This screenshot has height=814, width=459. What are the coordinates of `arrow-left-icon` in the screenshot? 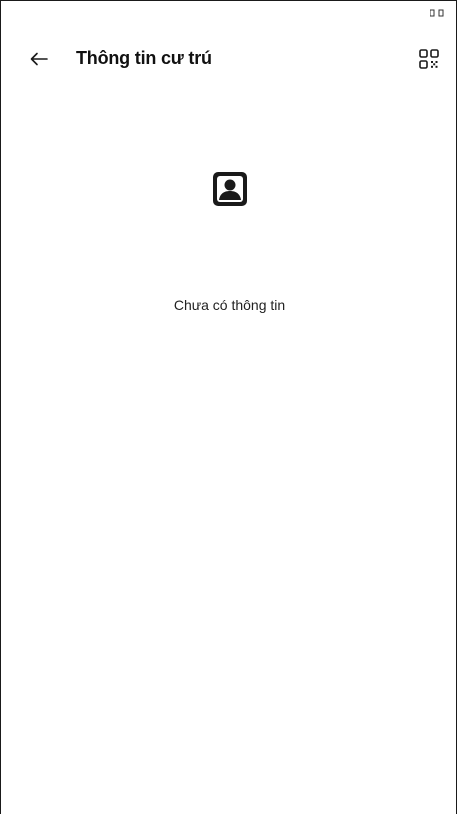 It's located at (39, 59).